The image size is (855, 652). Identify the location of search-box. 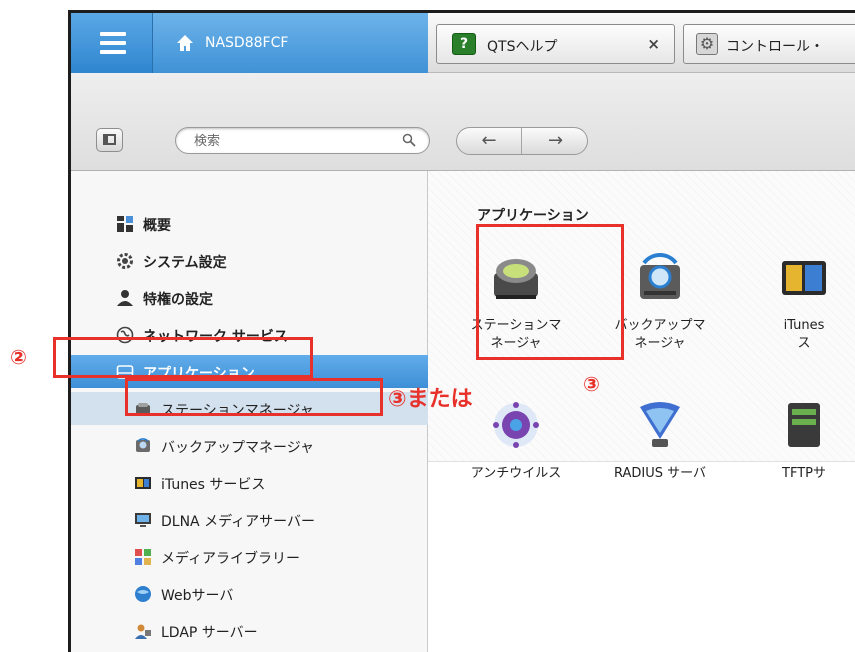
(302, 140).